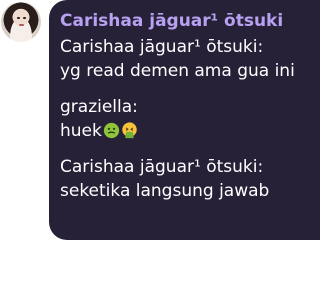  Describe the element at coordinates (81, 131) in the screenshot. I see `message-text: huek` at that location.